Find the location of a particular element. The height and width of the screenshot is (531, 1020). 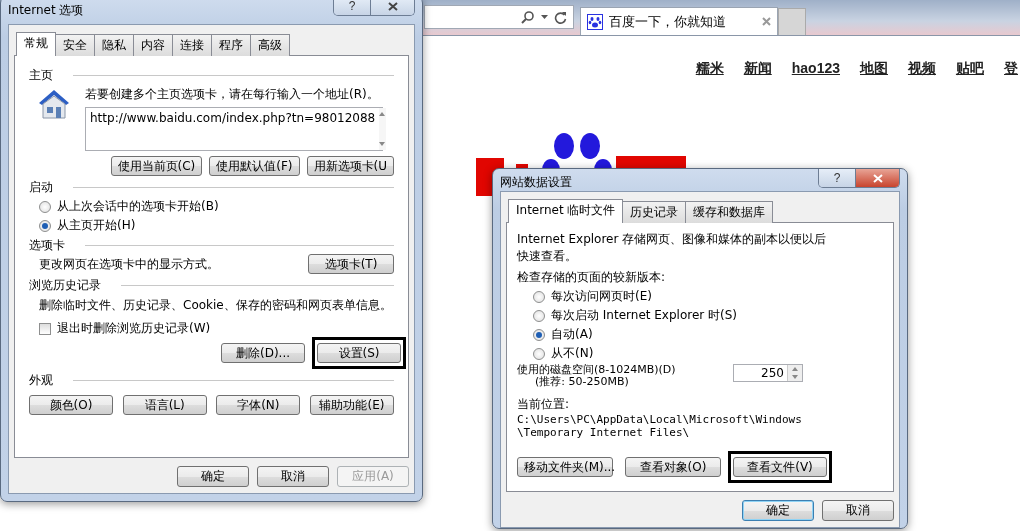

radio-label: 从主页开始(H) is located at coordinates (96, 225).